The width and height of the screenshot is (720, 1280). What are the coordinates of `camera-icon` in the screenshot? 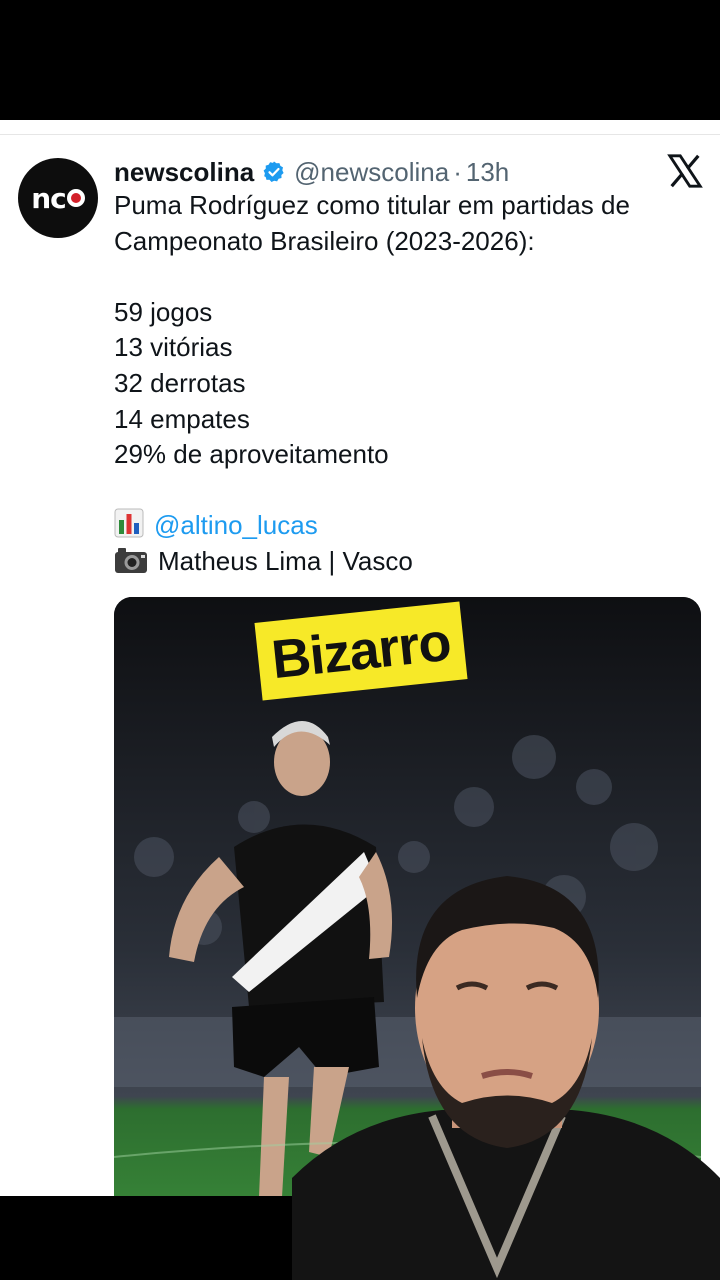 It's located at (131, 560).